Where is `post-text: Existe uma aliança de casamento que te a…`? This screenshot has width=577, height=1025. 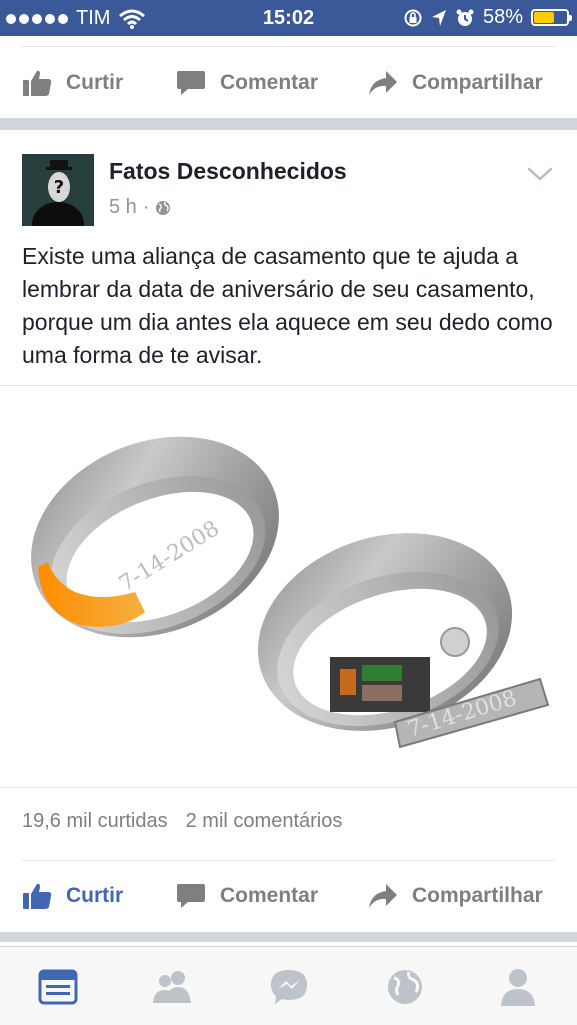 post-text: Existe uma aliança de casamento que te a… is located at coordinates (287, 305).